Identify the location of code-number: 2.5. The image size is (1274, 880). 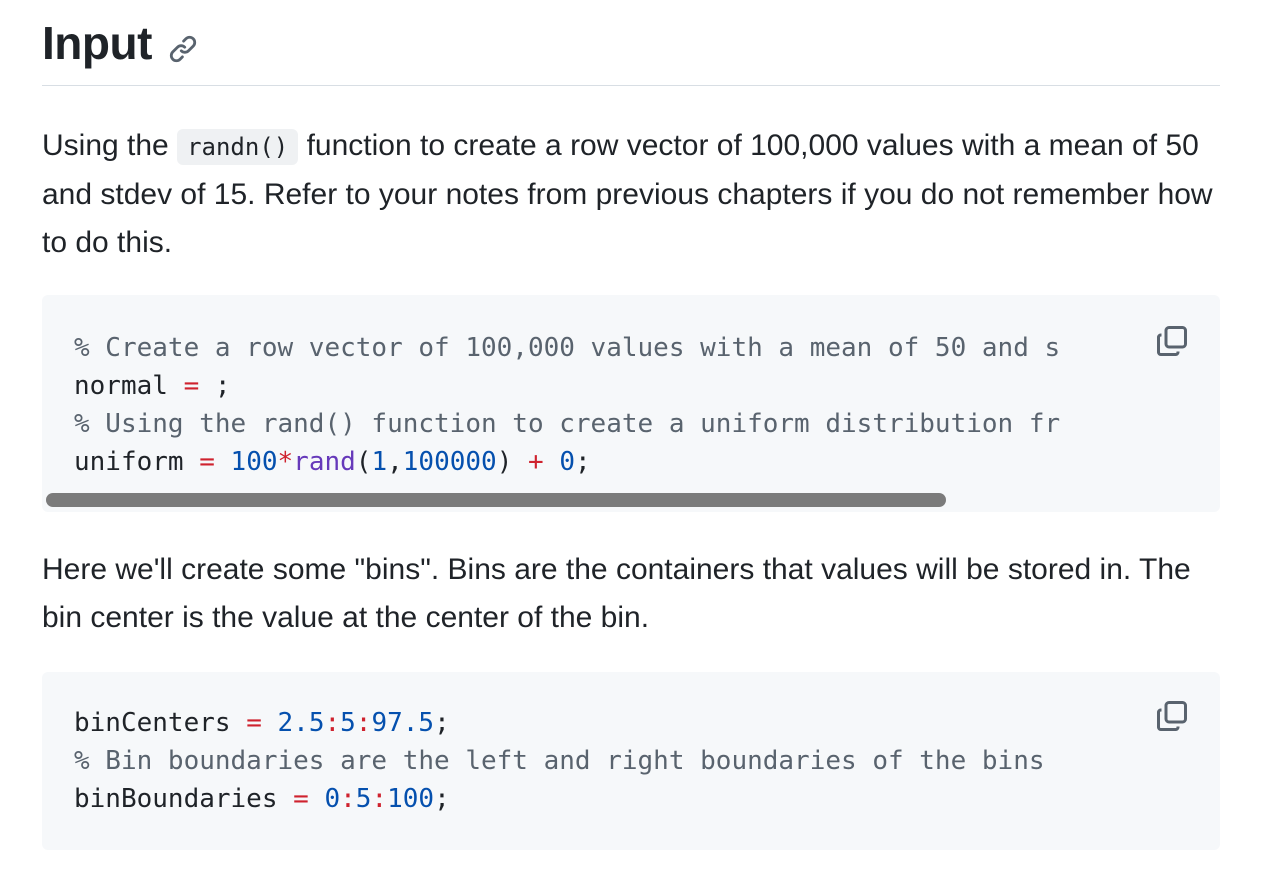
(301, 723).